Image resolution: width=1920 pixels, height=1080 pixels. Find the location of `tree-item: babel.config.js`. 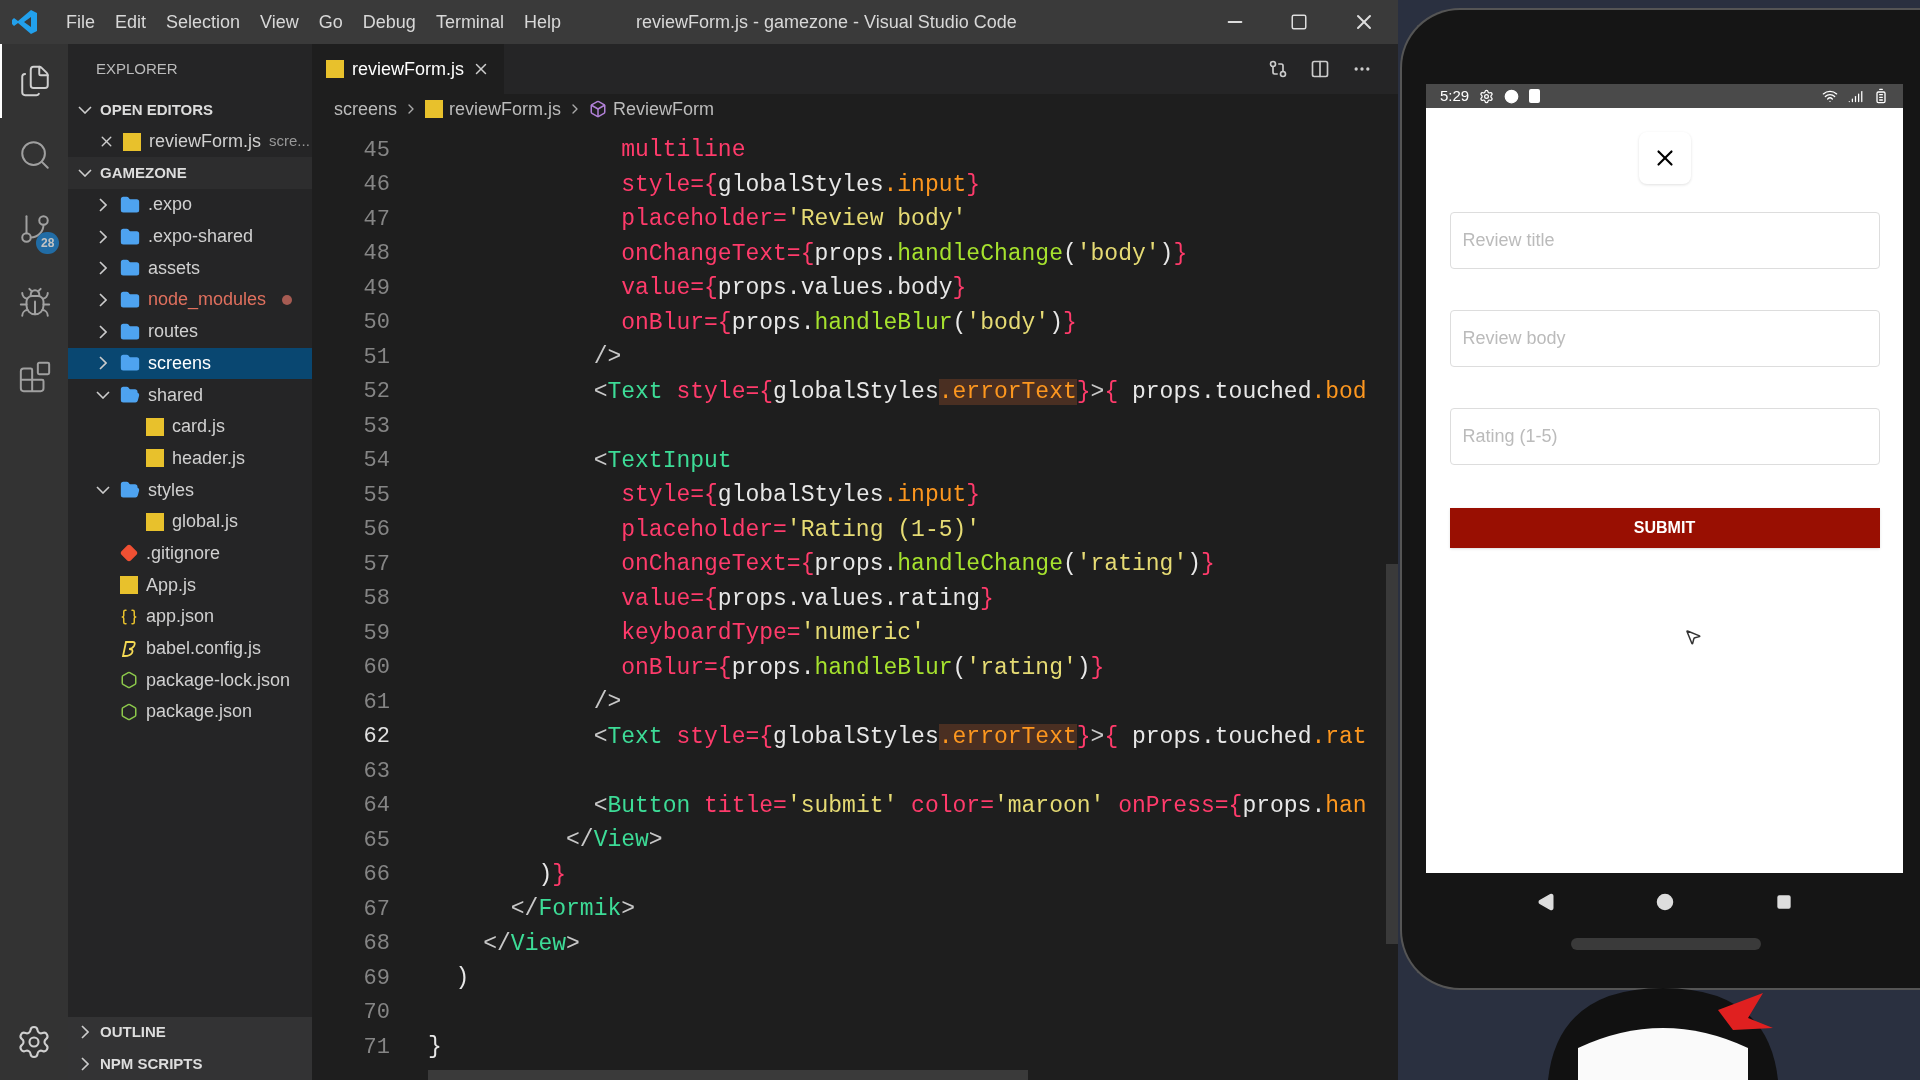

tree-item: babel.config.js is located at coordinates (190, 648).